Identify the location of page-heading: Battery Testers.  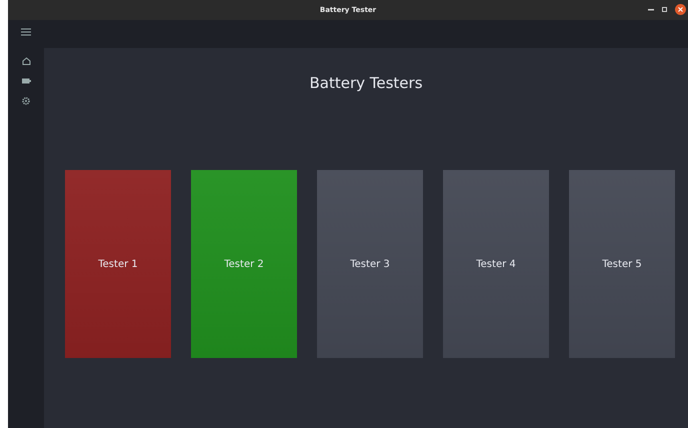
(366, 83).